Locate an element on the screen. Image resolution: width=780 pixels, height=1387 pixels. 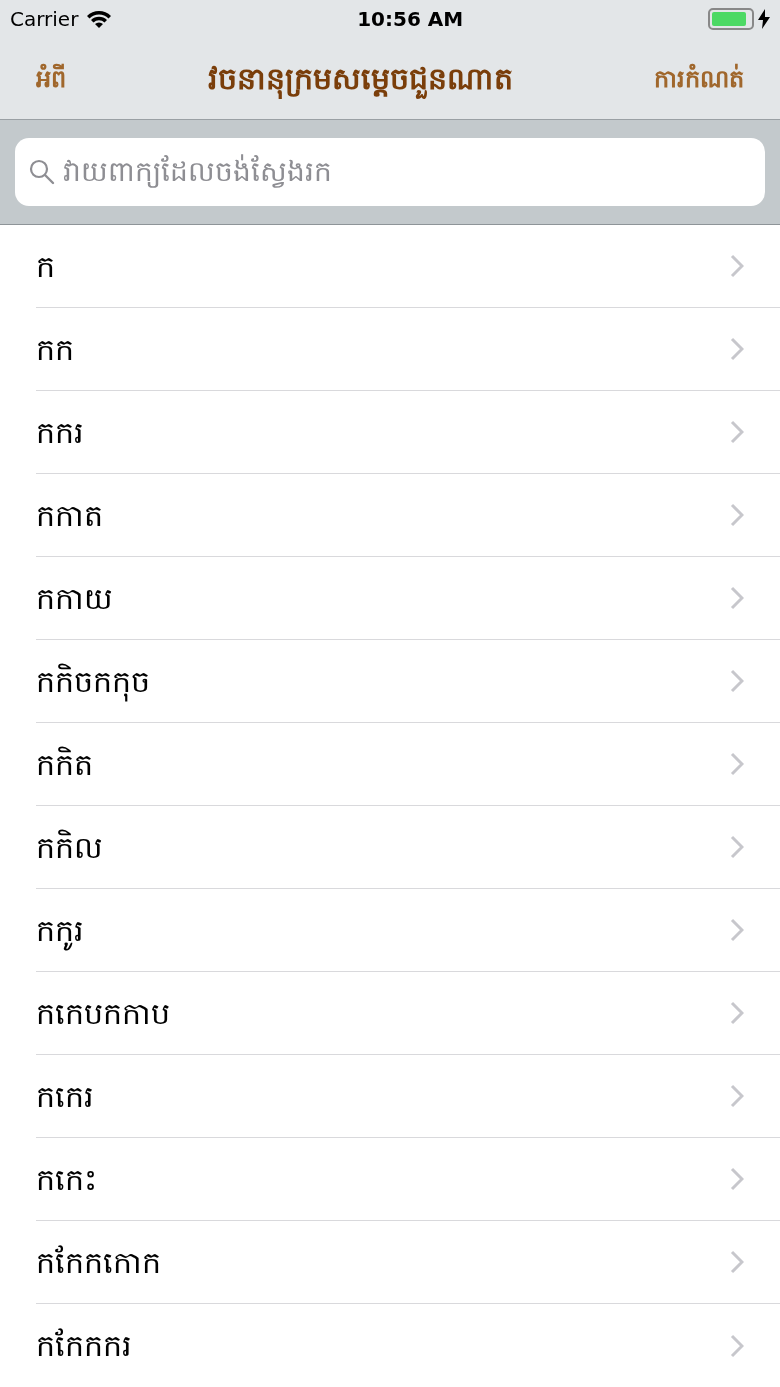
word-text: កកេរ is located at coordinates (65, 1096).